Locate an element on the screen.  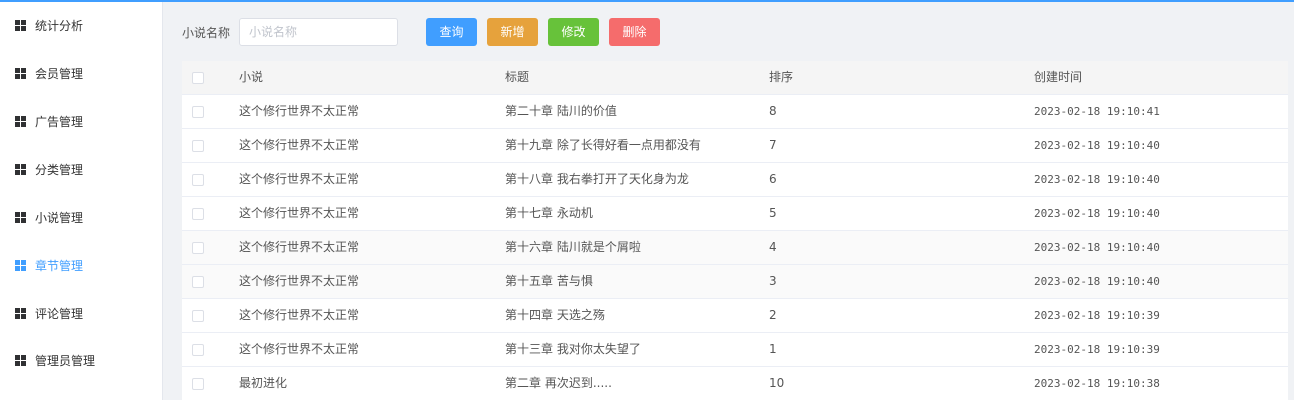
sidebar: 统计分析 会员管理 广告管理 分类管理 小说管理 章节管理 评论管理 管理员管理 is located at coordinates (81, 201).